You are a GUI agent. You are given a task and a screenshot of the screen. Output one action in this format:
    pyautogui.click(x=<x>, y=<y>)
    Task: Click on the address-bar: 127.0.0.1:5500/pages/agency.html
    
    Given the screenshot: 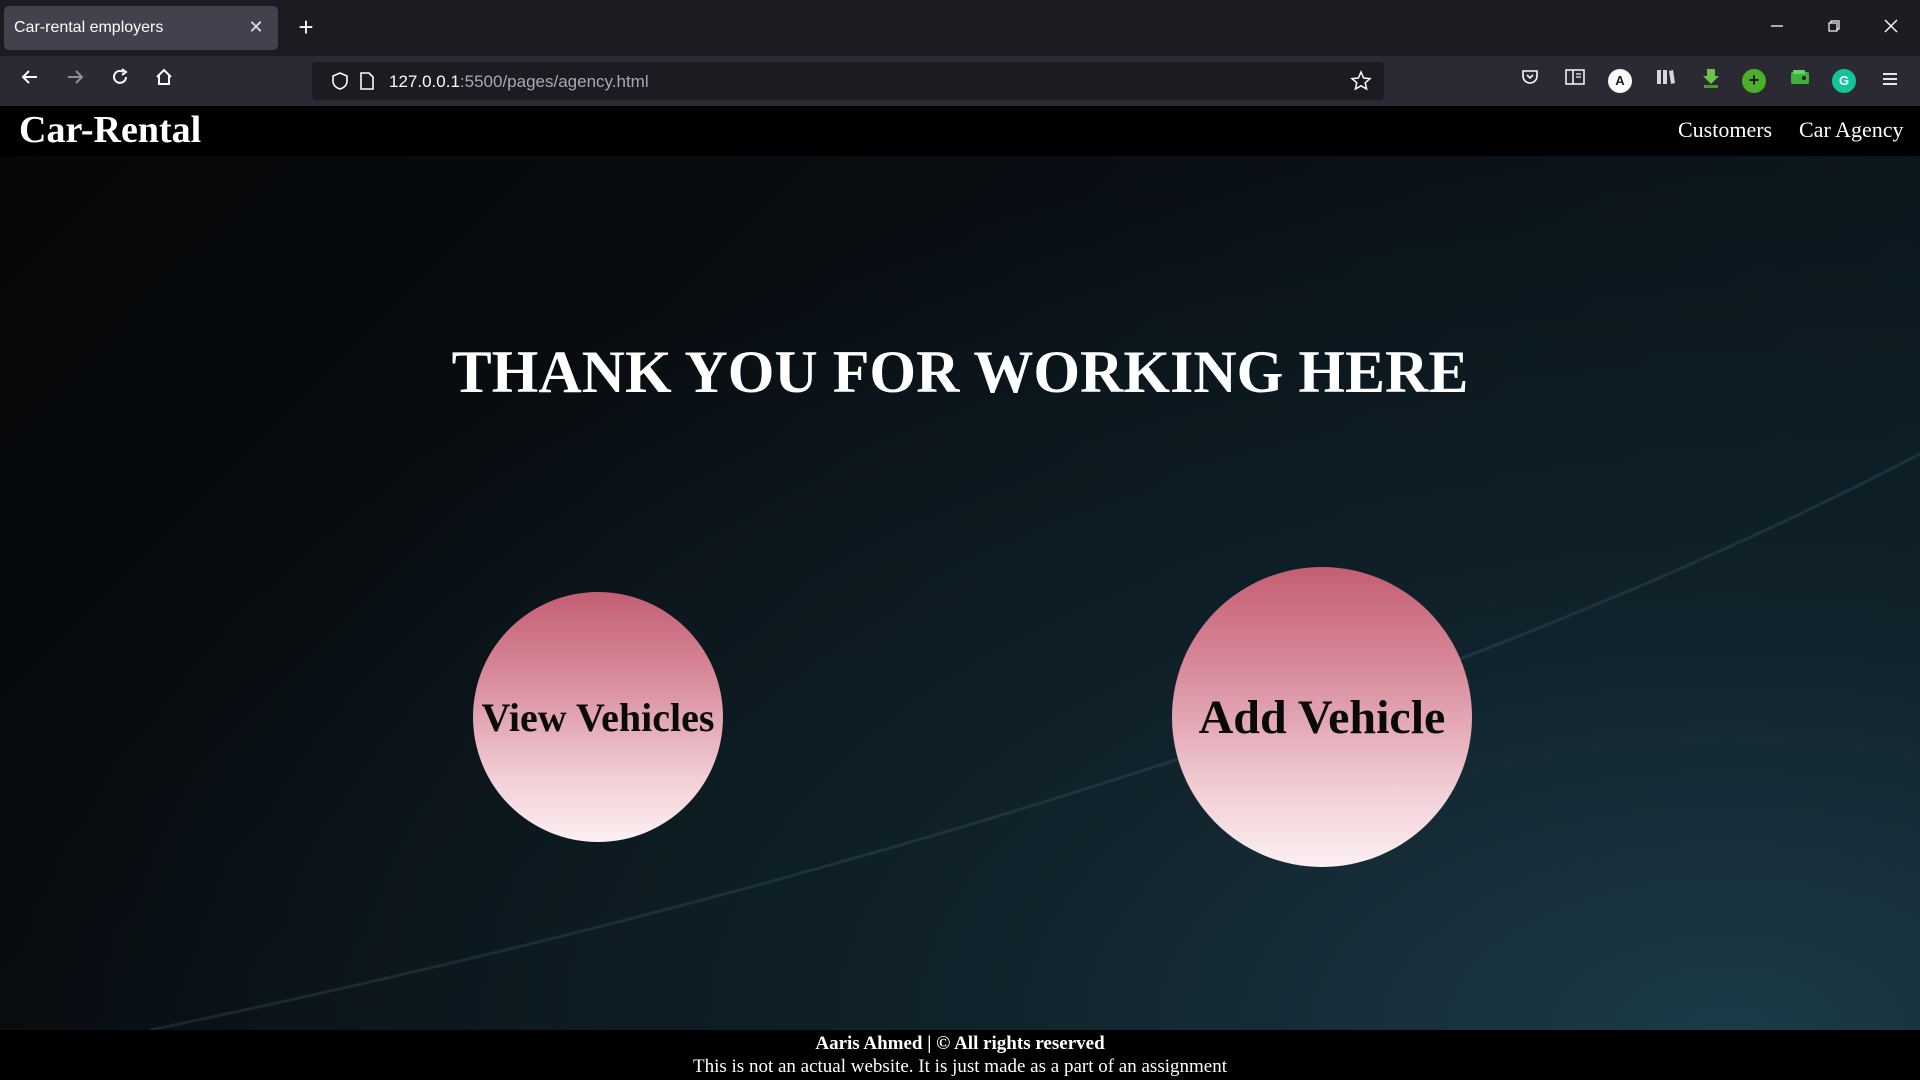 What is the action you would take?
    pyautogui.click(x=848, y=81)
    